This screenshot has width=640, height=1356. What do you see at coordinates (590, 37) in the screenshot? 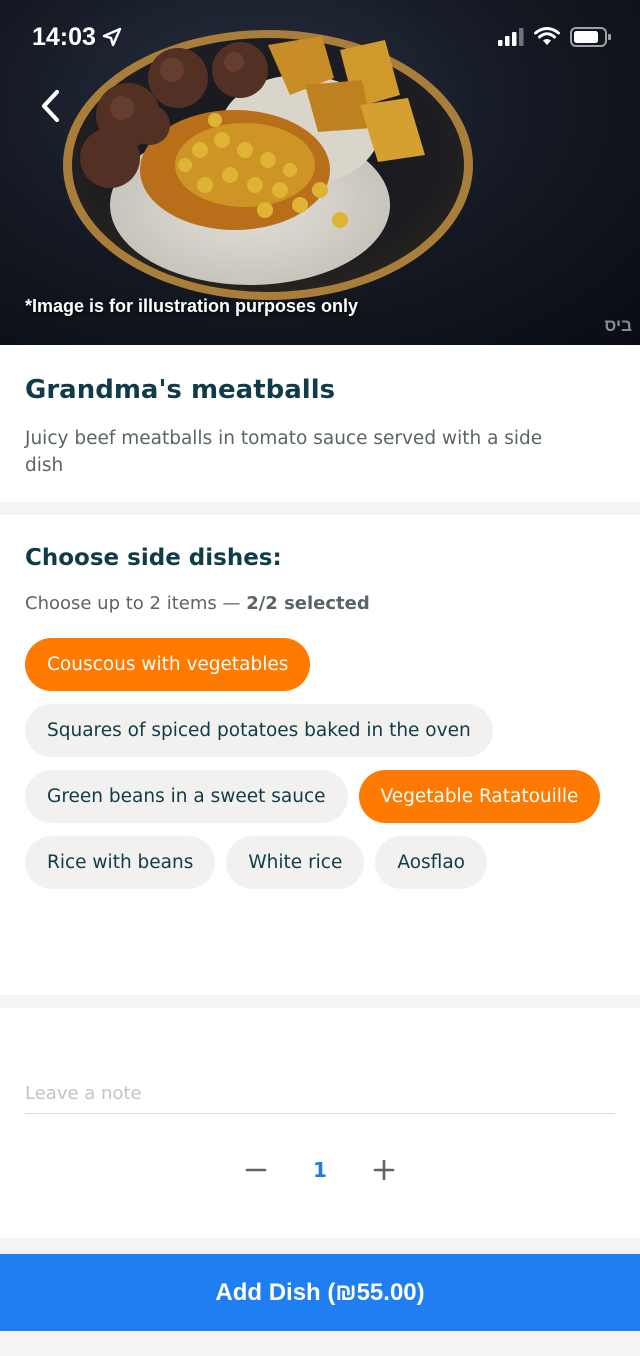
I see `battery-icon` at bounding box center [590, 37].